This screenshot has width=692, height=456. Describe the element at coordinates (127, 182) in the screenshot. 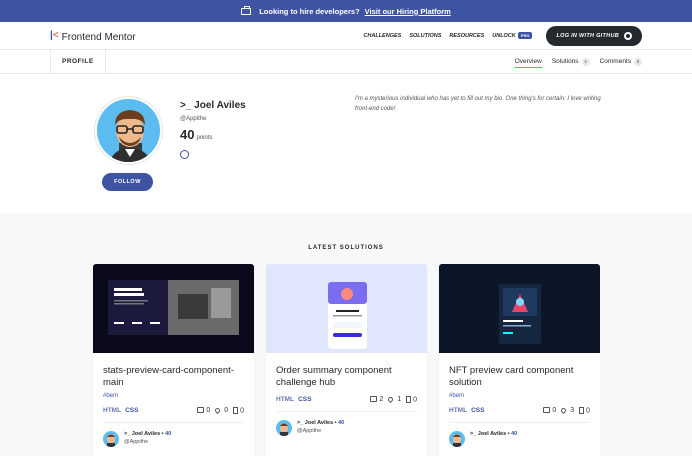

I see `follow-button: FOLLOW` at that location.